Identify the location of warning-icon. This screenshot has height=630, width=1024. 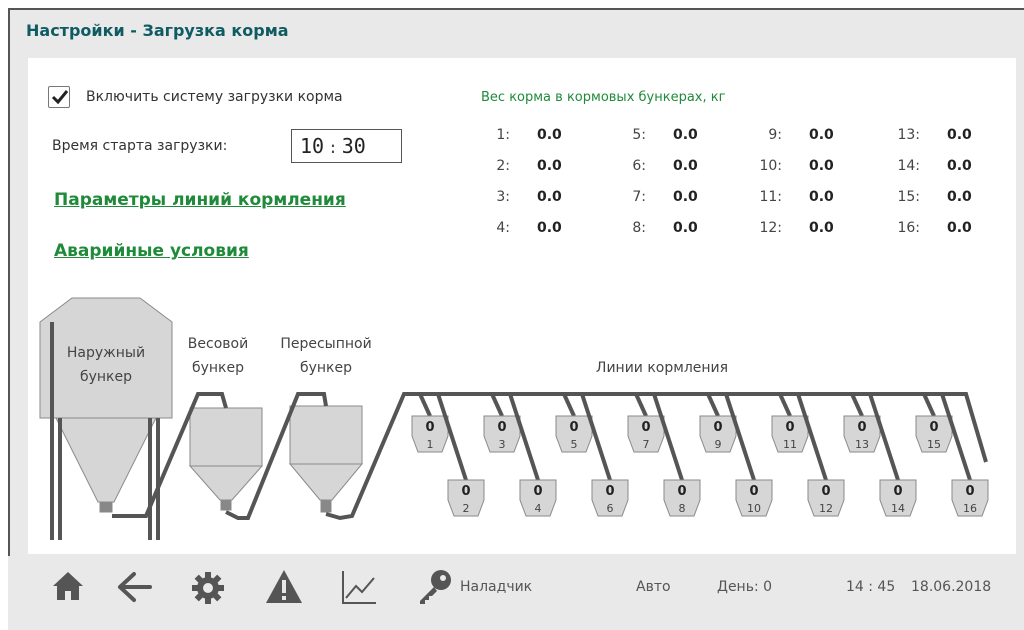
(284, 587).